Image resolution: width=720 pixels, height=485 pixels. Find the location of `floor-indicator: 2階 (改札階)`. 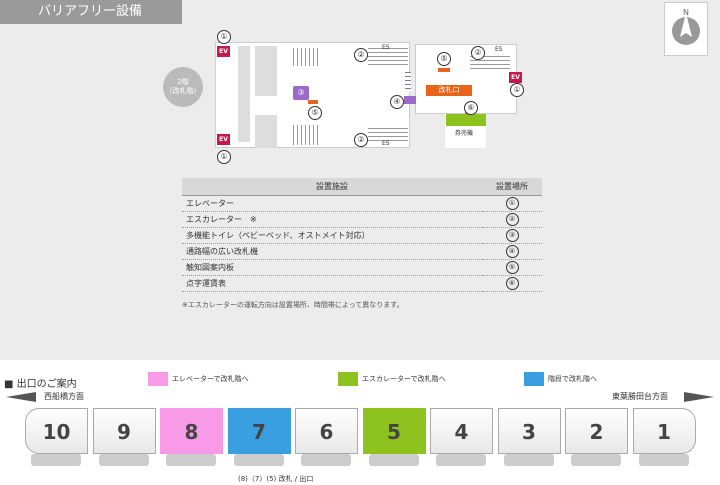

floor-indicator: 2階 (改札階) is located at coordinates (183, 87).